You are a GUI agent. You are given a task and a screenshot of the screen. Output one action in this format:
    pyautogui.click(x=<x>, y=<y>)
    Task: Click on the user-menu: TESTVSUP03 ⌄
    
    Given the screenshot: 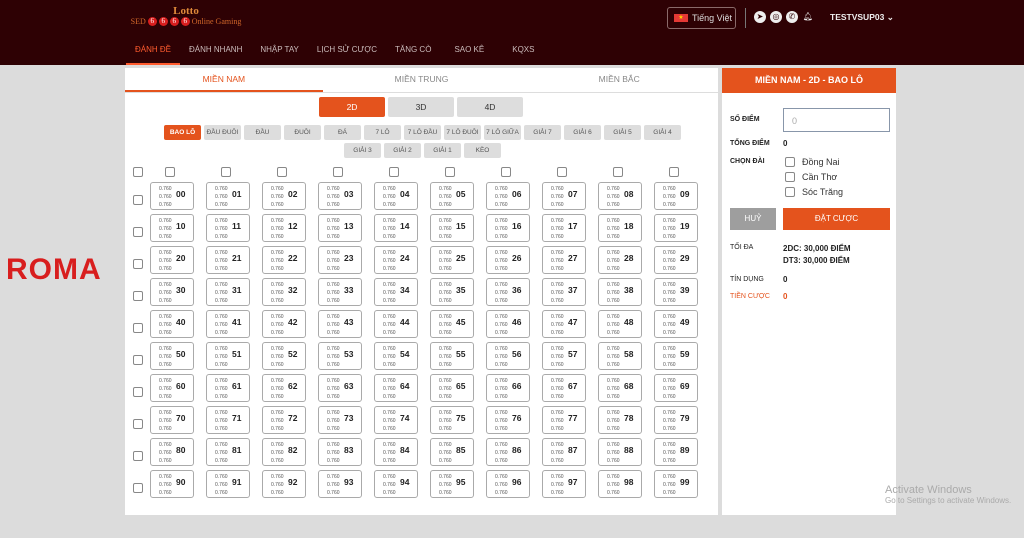 What is the action you would take?
    pyautogui.click(x=862, y=17)
    